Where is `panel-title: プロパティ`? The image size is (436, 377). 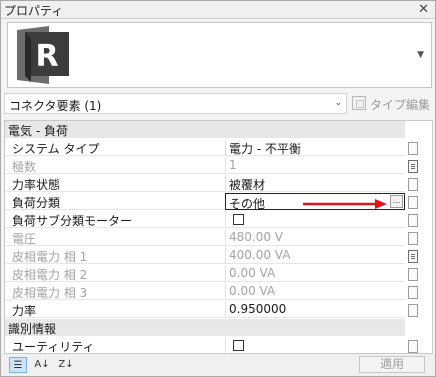
panel-title: プロパティ is located at coordinates (34, 11).